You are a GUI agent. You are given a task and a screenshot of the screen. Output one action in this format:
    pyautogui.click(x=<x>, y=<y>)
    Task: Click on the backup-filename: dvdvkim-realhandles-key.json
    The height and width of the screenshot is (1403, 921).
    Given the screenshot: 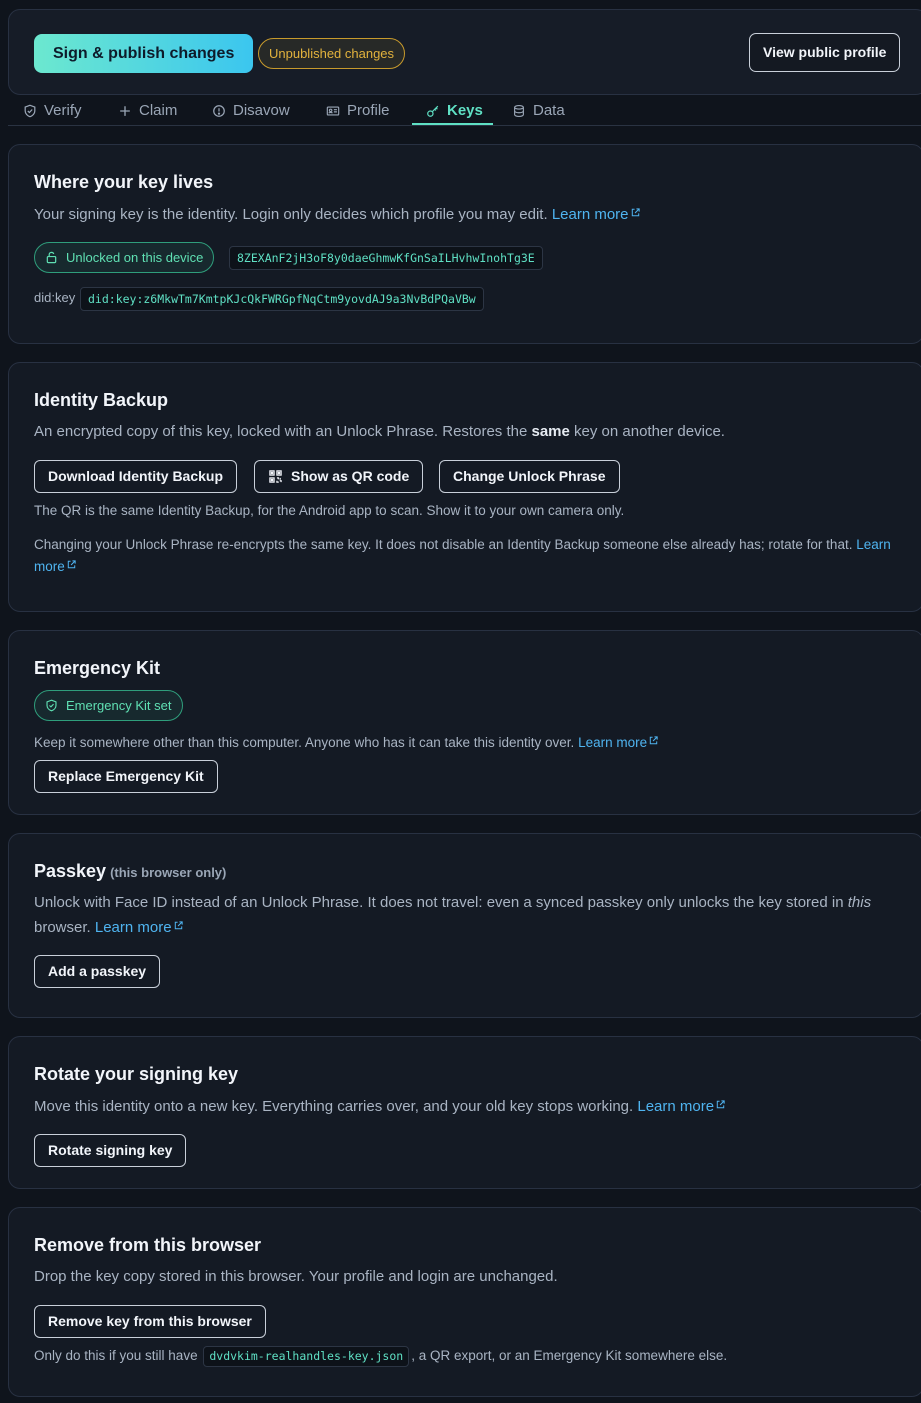 What is the action you would take?
    pyautogui.click(x=306, y=1356)
    